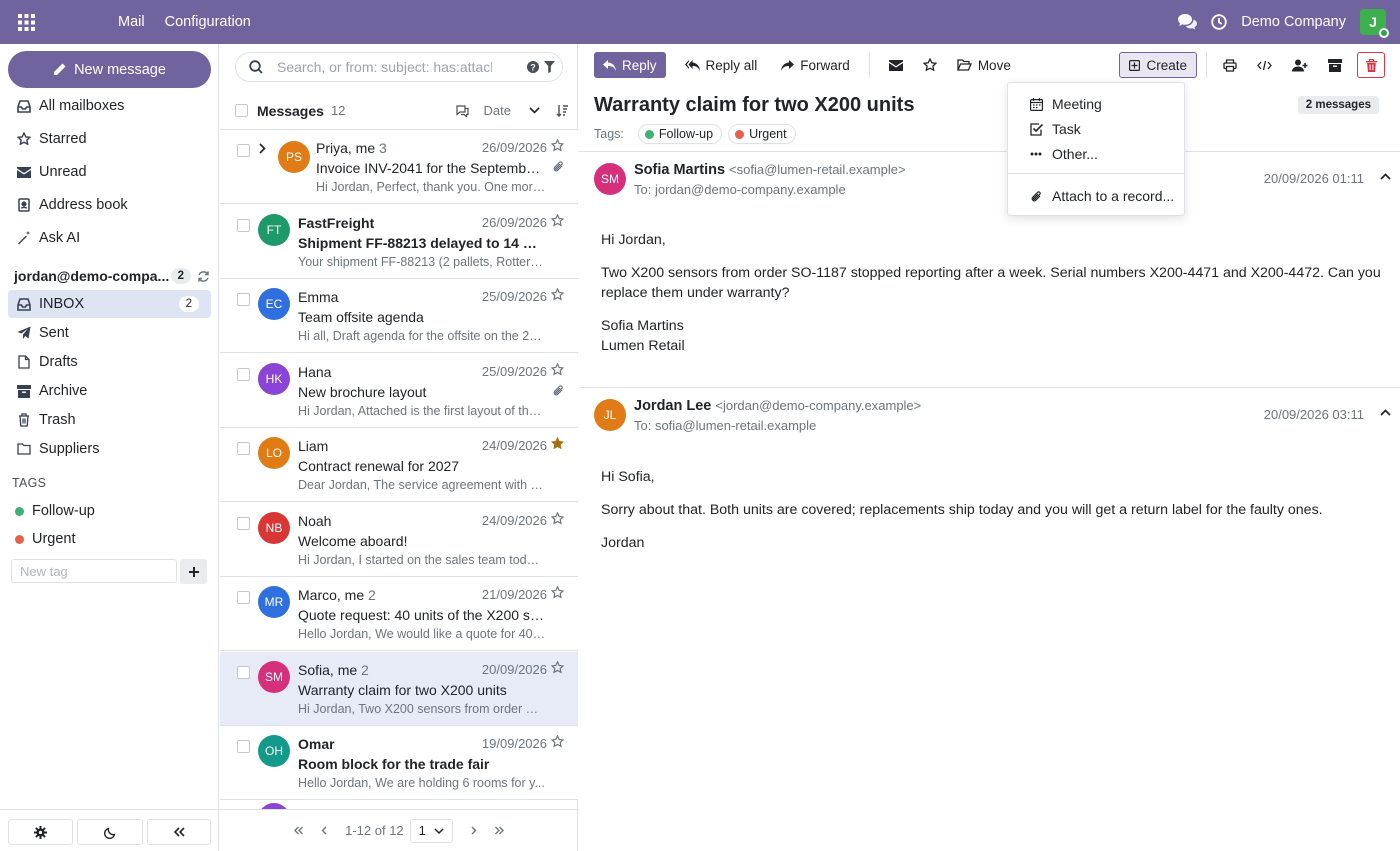 Image resolution: width=1400 pixels, height=851 pixels. What do you see at coordinates (109, 362) in the screenshot?
I see `sidebar-item-drafts: Drafts` at bounding box center [109, 362].